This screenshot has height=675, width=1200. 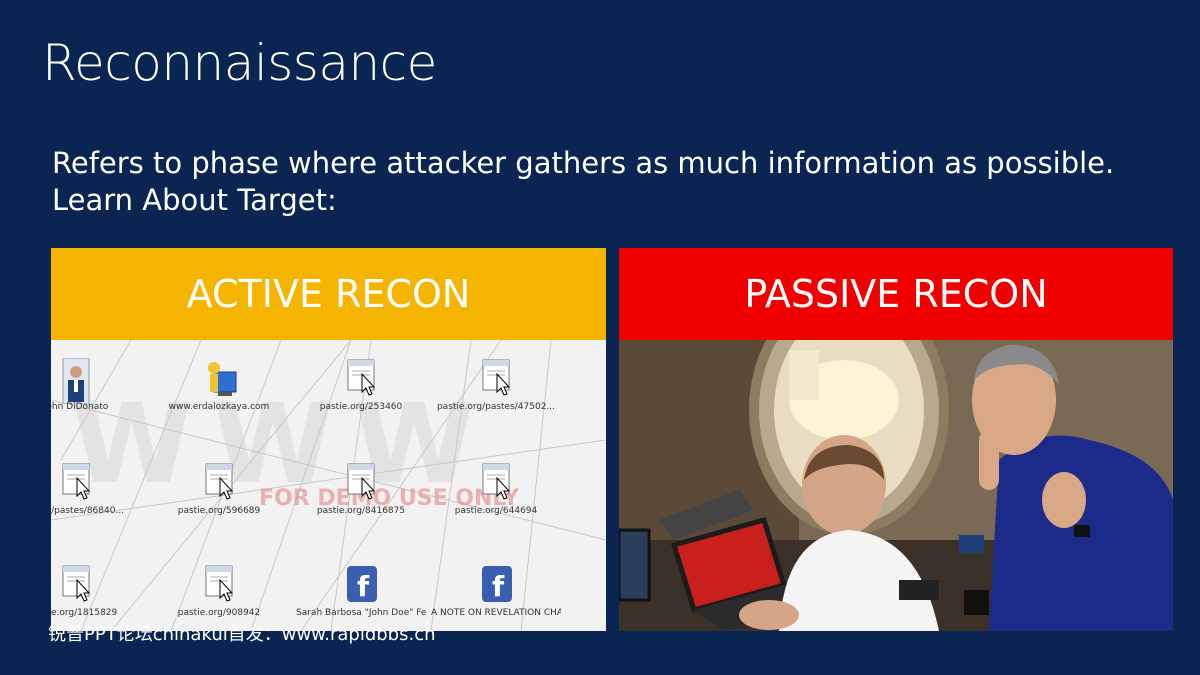 What do you see at coordinates (361, 407) in the screenshot?
I see `graph-node-label: pastie.org/253460` at bounding box center [361, 407].